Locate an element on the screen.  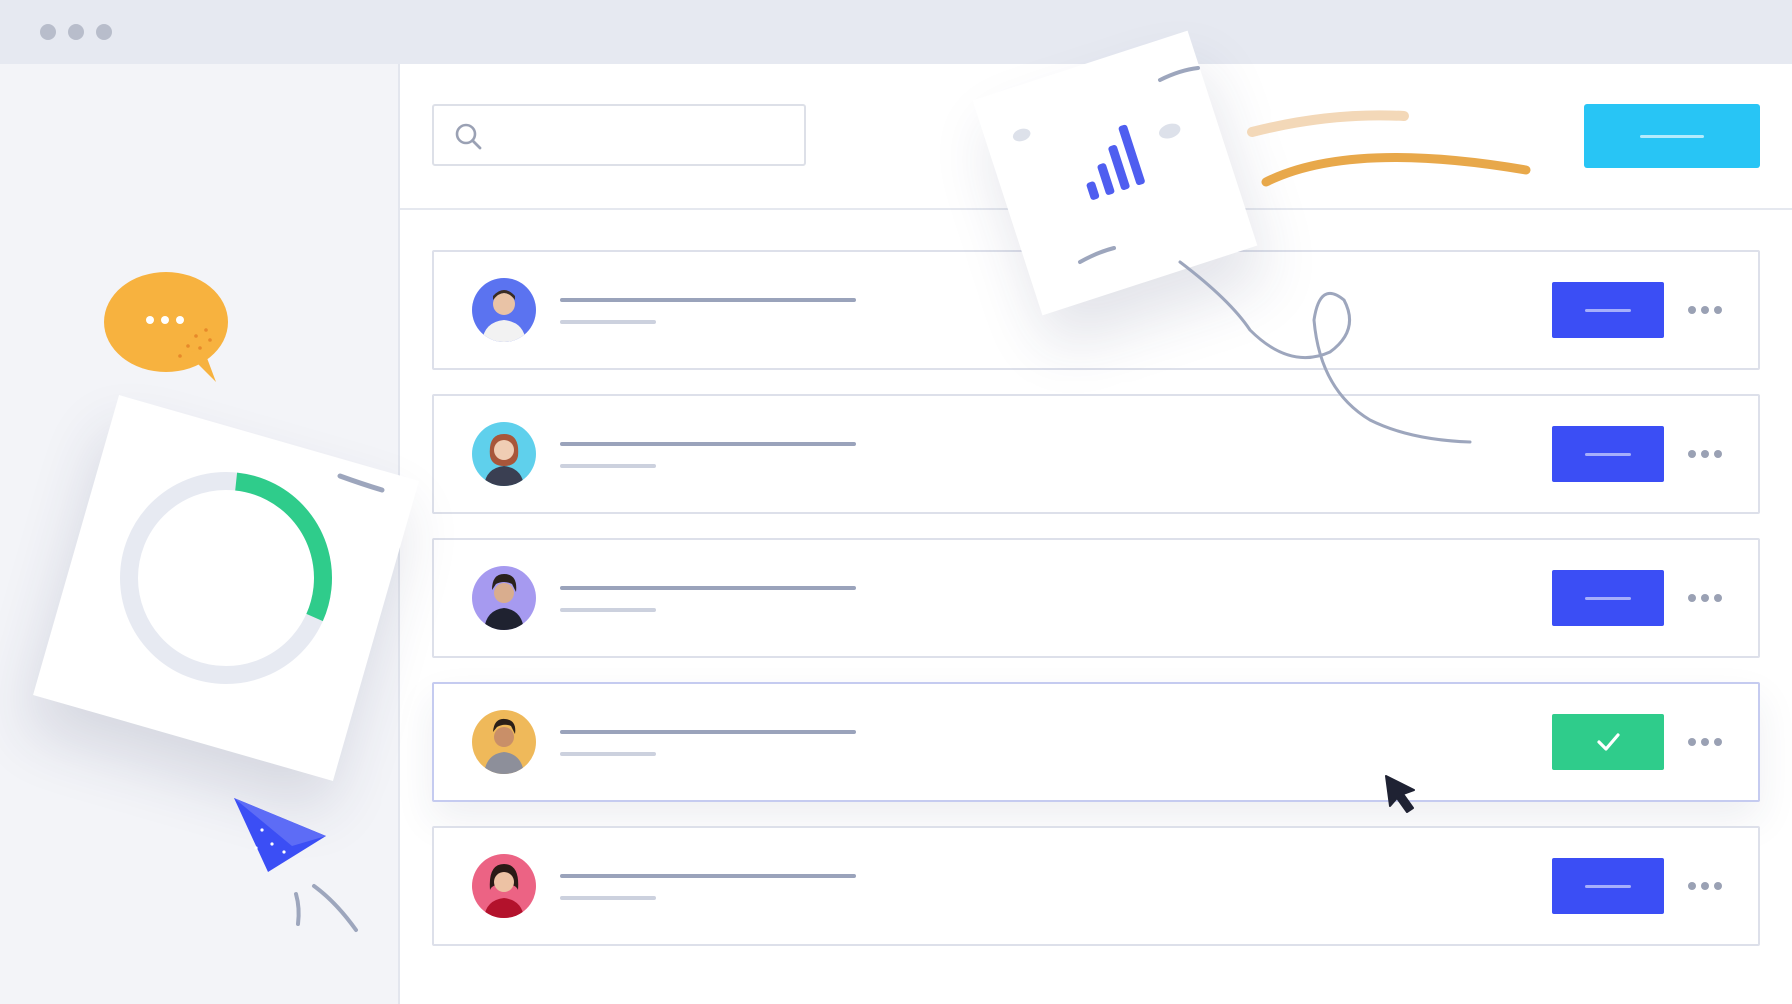
mouse-pointer-icon is located at coordinates (1400, 794).